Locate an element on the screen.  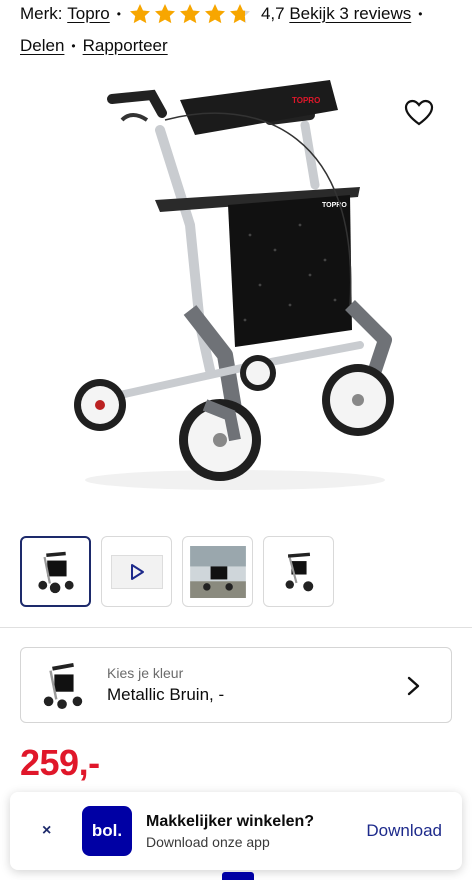
wishlist-button is located at coordinates (419, 113).